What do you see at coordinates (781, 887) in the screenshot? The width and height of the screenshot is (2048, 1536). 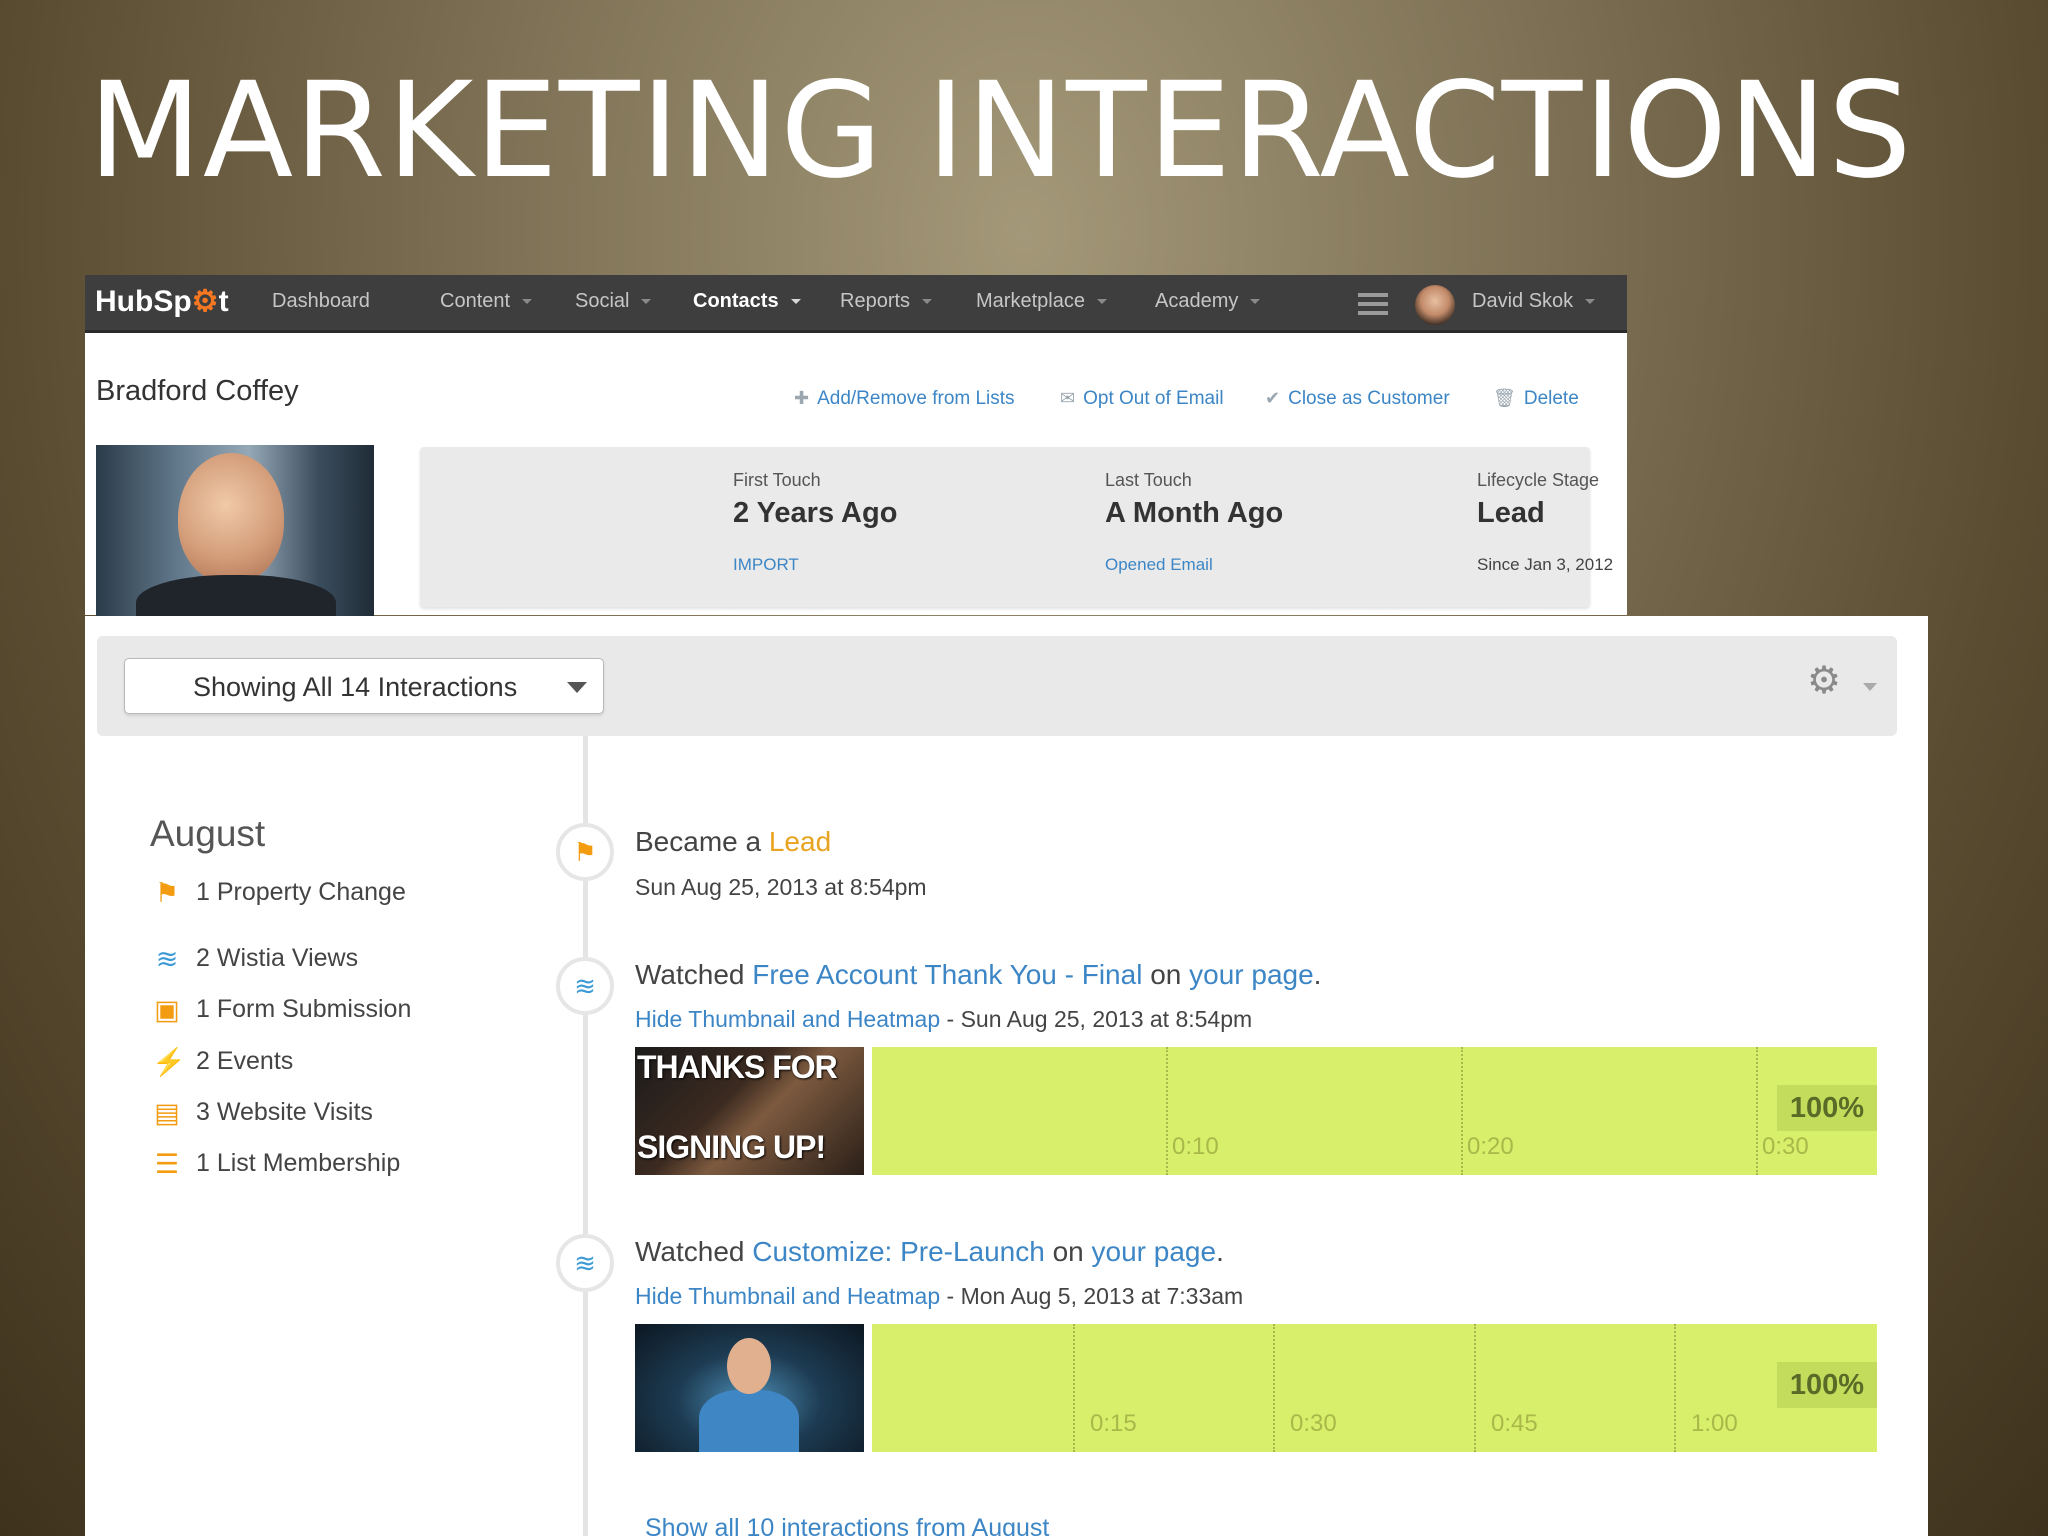 I see `event-timestamp: Sun Aug 25, 2013 at 8:54pm` at bounding box center [781, 887].